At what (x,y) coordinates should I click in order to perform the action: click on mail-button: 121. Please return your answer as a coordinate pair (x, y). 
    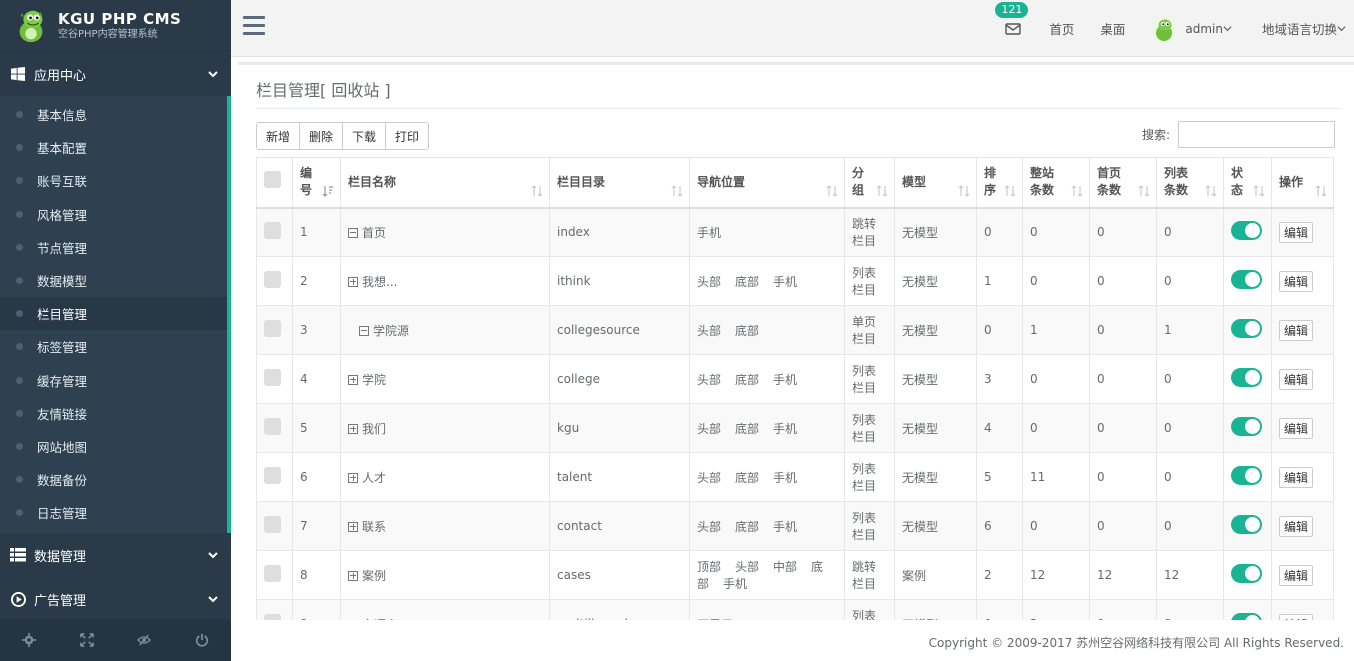
    Looking at the image, I should click on (1012, 18).